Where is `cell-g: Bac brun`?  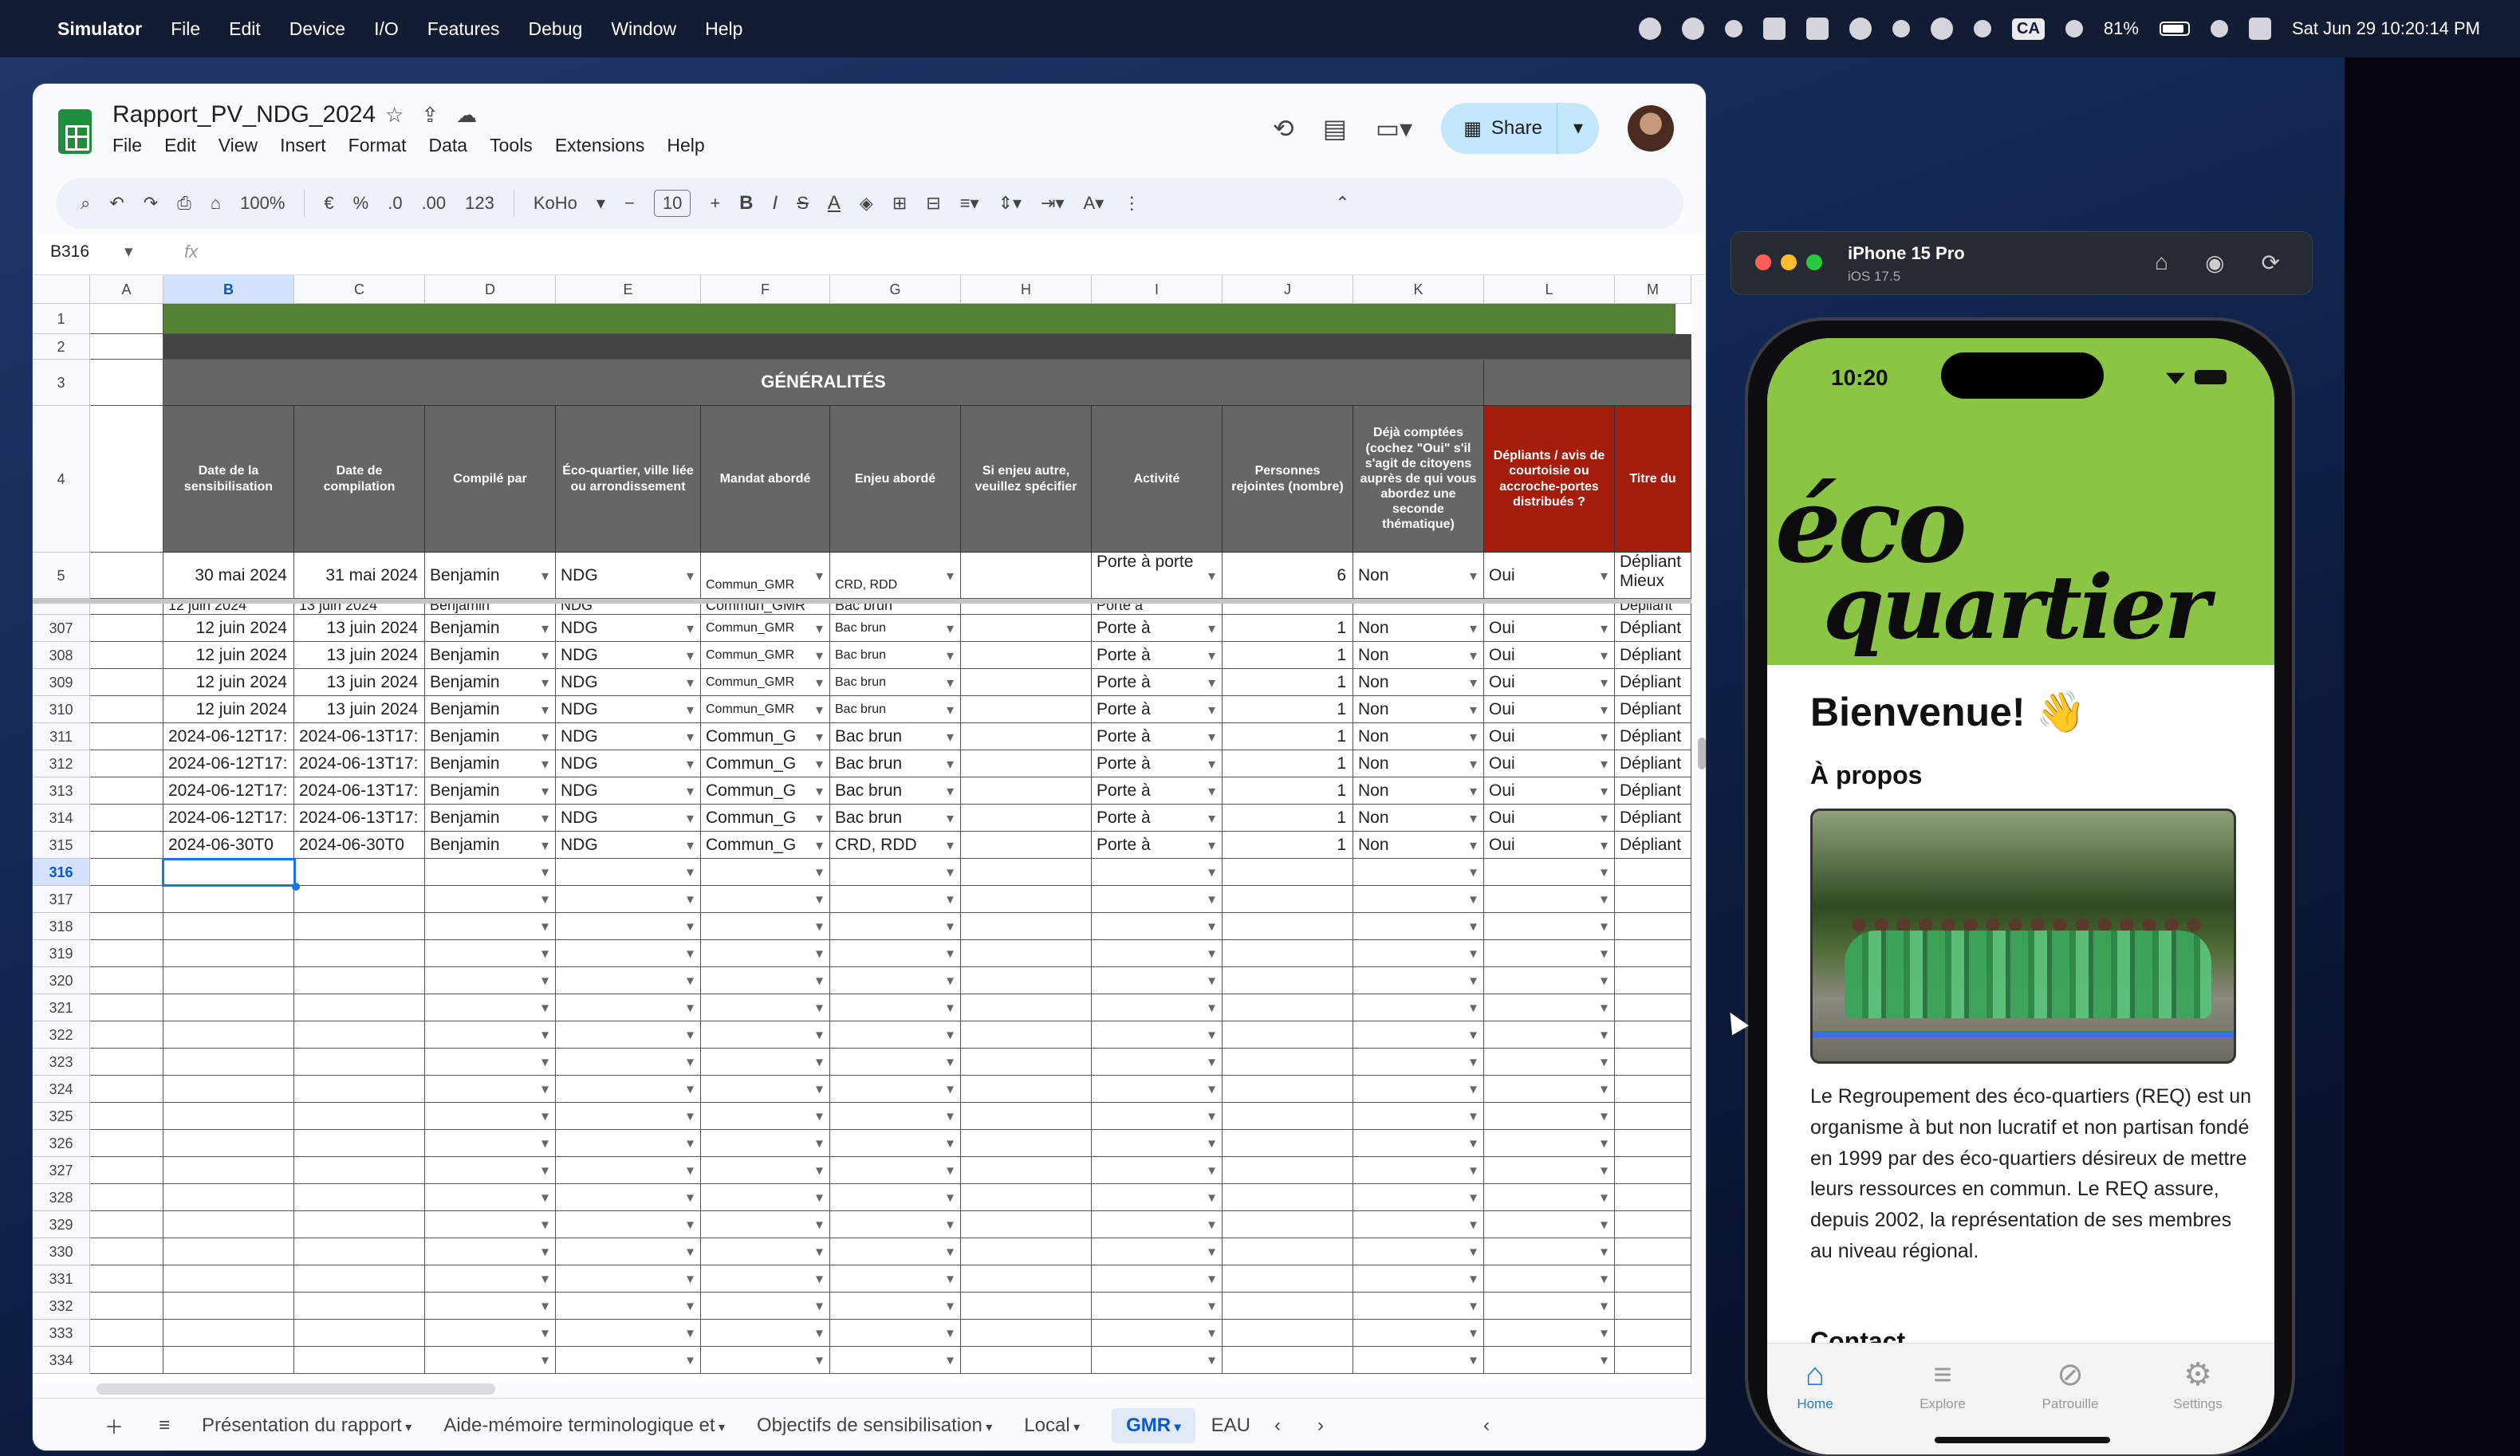
cell-g: Bac brun is located at coordinates (895, 791).